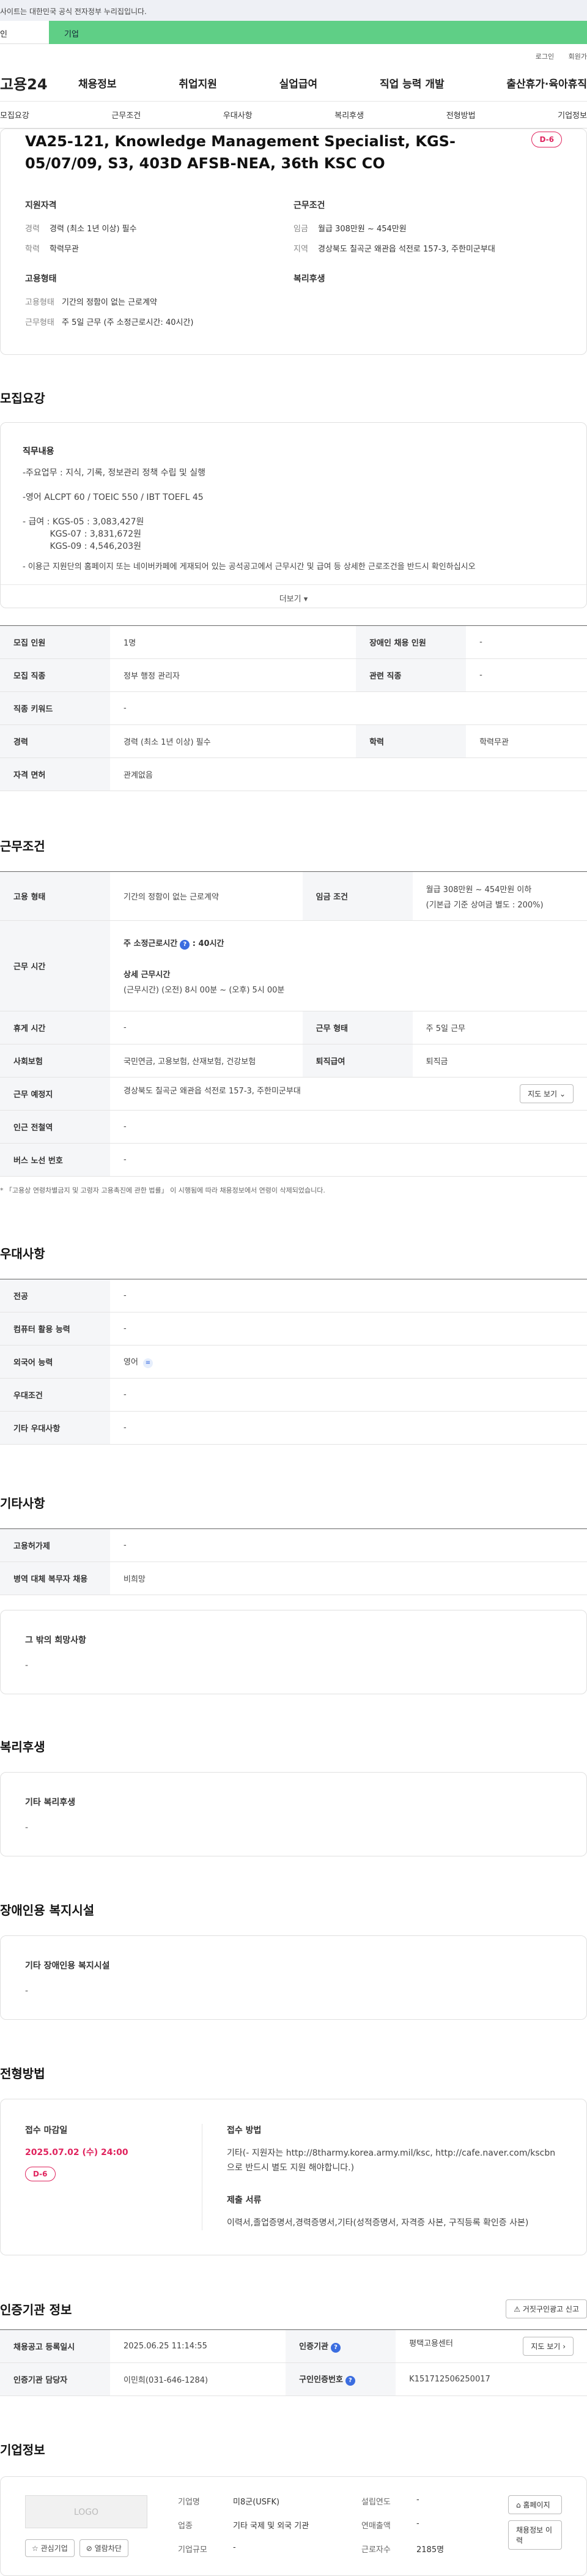 The image size is (587, 2576). I want to click on welfare-title: 복리후생, so click(22, 1747).